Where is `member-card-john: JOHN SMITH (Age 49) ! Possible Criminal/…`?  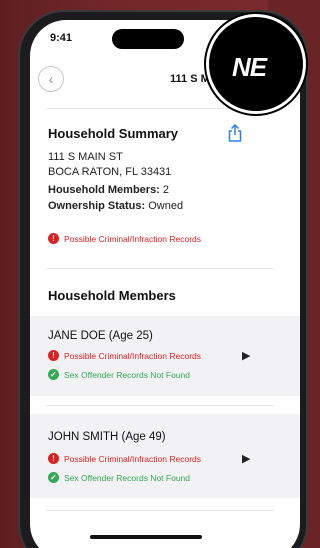
member-card-john: JOHN SMITH (Age 49) ! Possible Criminal/… is located at coordinates (165, 456).